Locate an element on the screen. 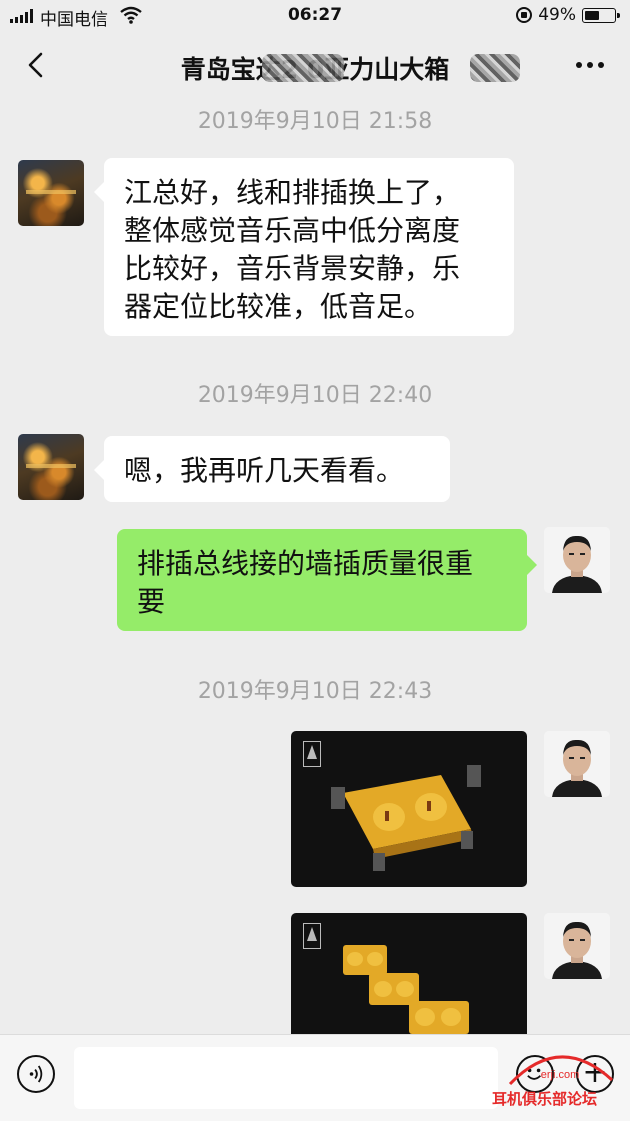 The image size is (630, 1121). outgoing-message: 排插总线接的墙插质量很重 要 is located at coordinates (327, 580).